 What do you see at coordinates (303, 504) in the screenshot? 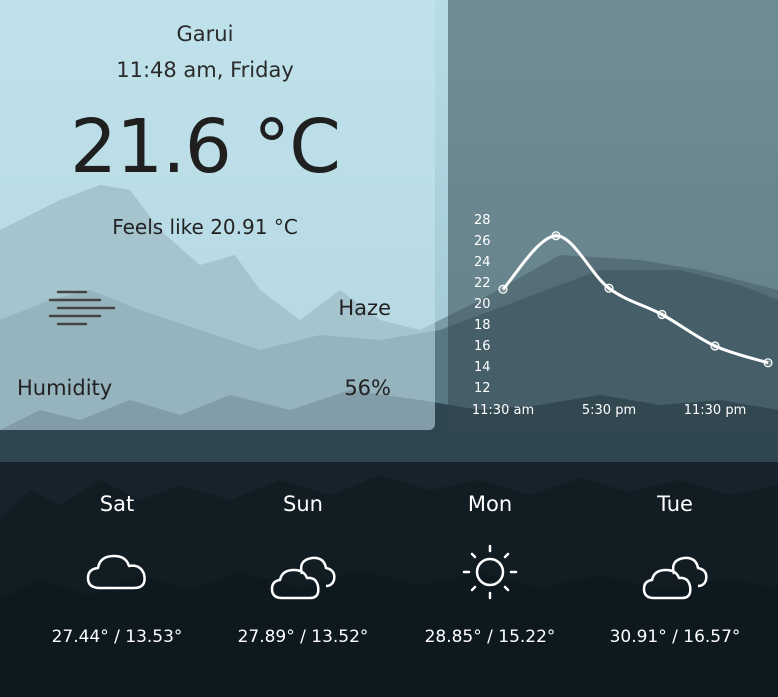
I see `forecast-day-name: Sun` at bounding box center [303, 504].